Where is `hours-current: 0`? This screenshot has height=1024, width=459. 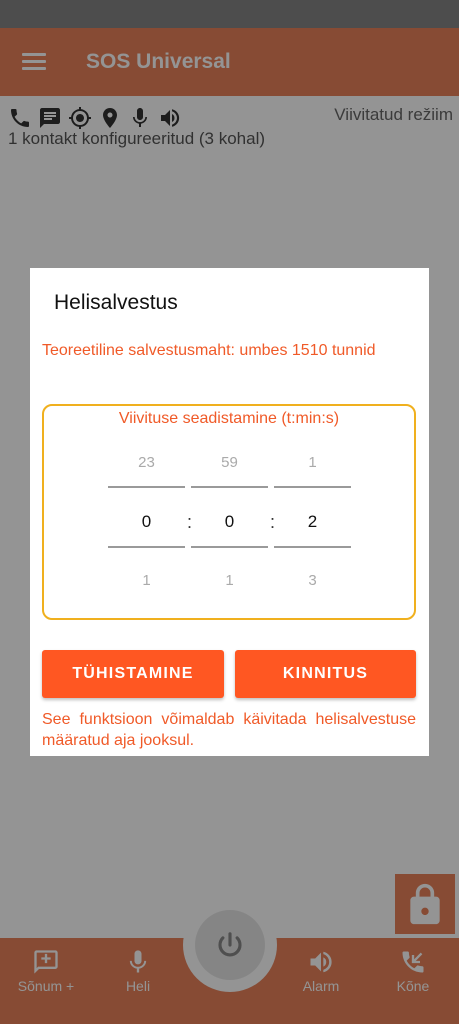 hours-current: 0 is located at coordinates (146, 522).